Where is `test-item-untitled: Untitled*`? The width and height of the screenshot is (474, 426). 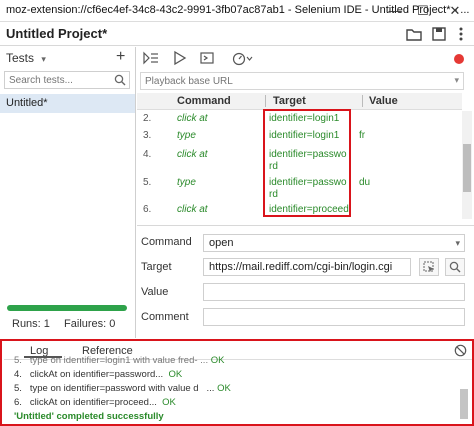
test-item-untitled: Untitled* is located at coordinates (67, 103).